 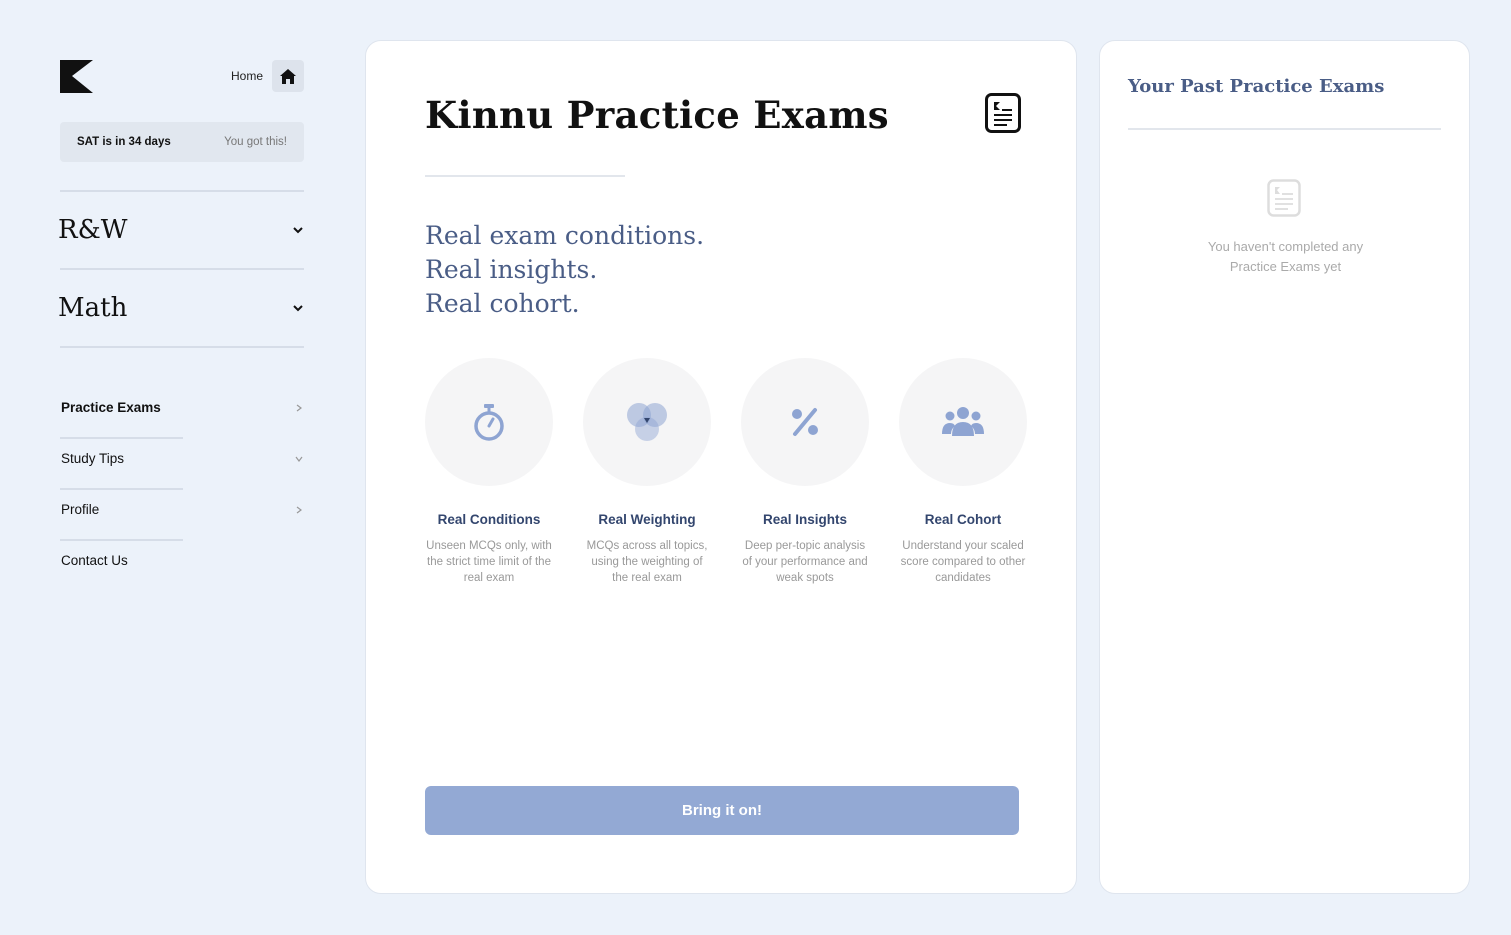 What do you see at coordinates (255, 142) in the screenshot?
I see `sat-encouragement: You got this!` at bounding box center [255, 142].